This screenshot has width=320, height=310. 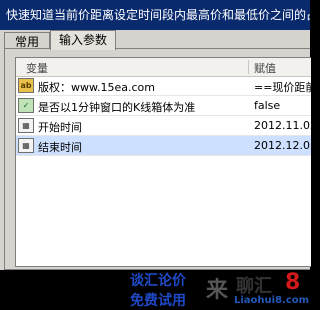 I want to click on ad-url: Liaohui8.com, so click(x=272, y=300).